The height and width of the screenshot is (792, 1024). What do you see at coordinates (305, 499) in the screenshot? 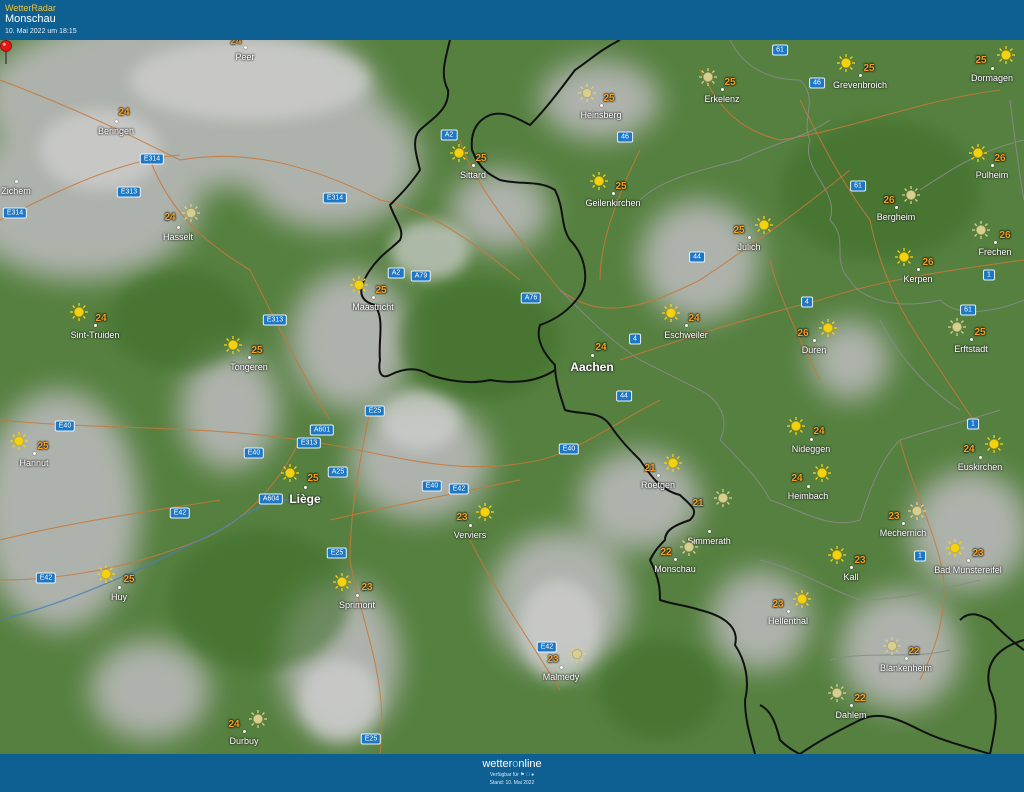
I see `city-name: Liège` at bounding box center [305, 499].